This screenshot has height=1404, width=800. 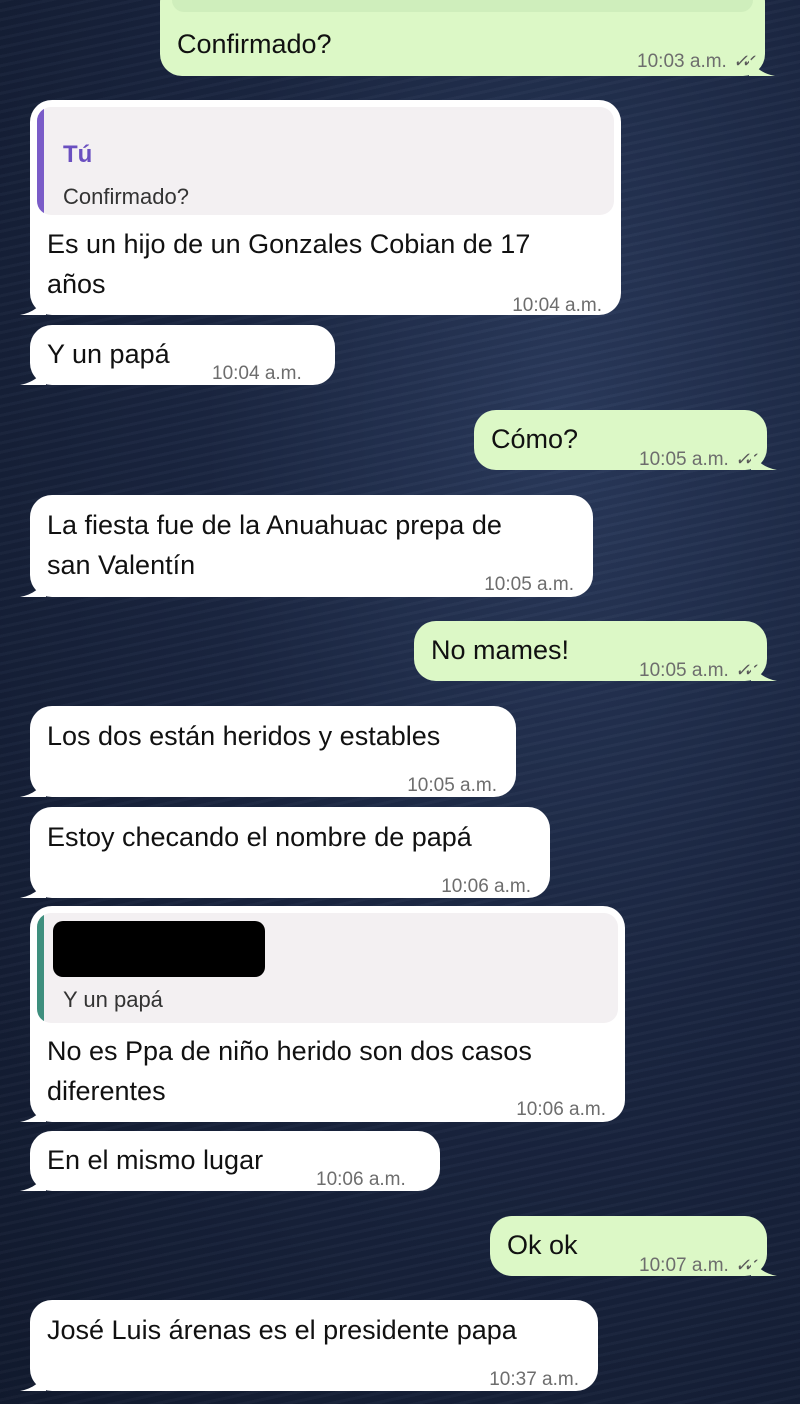 I want to click on message-bubble-outgoing: Cómo? 10:05 a.m. ✓✓, so click(x=625, y=440).